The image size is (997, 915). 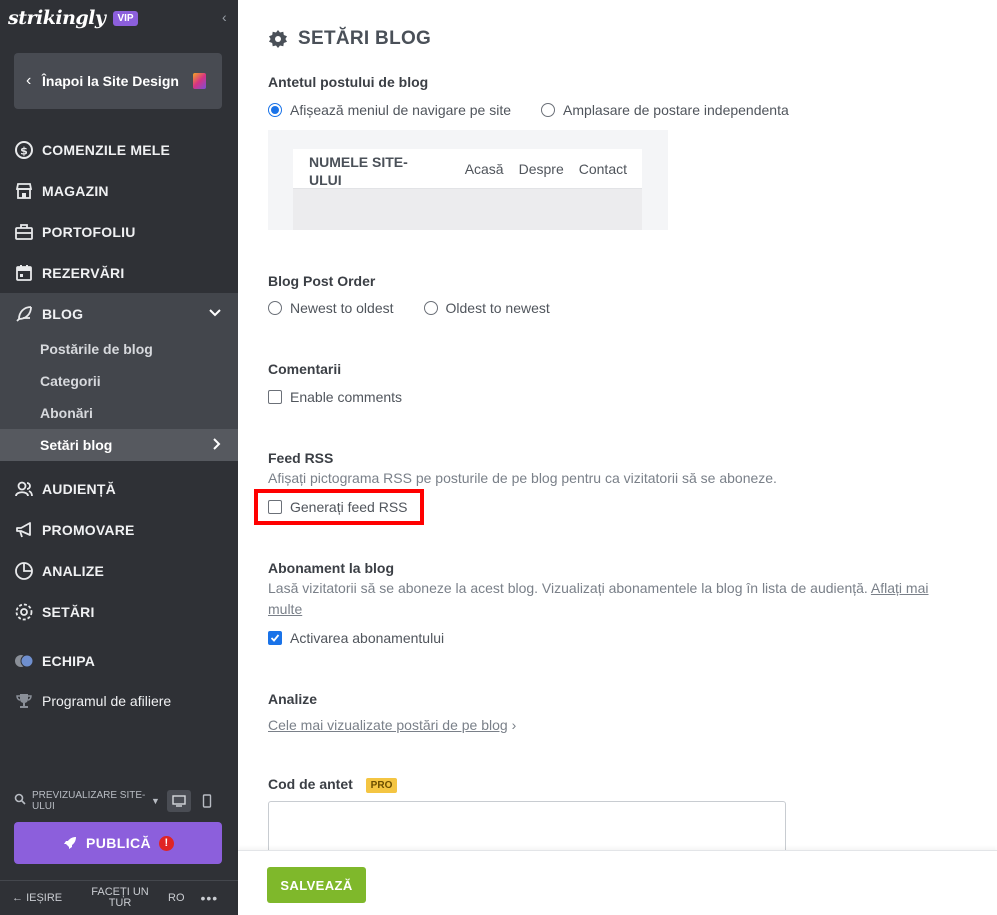 What do you see at coordinates (293, 699) in the screenshot?
I see `analytics-heading: Analize` at bounding box center [293, 699].